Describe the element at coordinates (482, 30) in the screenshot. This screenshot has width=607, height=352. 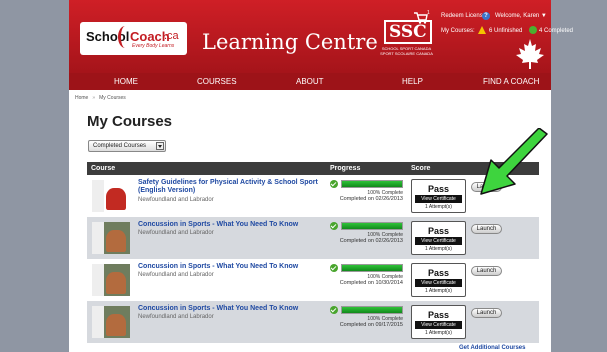
I see `warning-icon` at that location.